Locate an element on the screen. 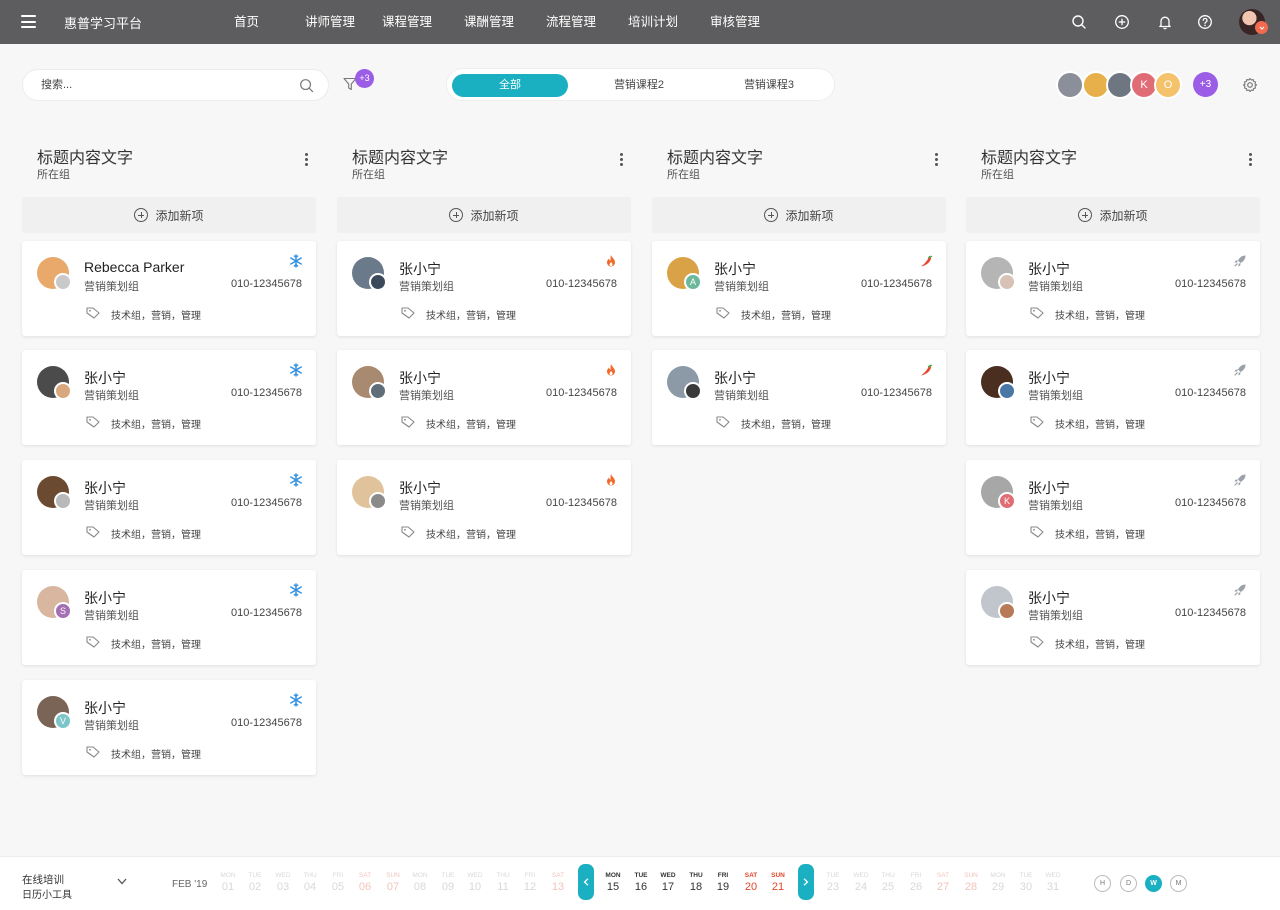 This screenshot has height=910, width=1280. calendar-day: THU 25 is located at coordinates (888, 882).